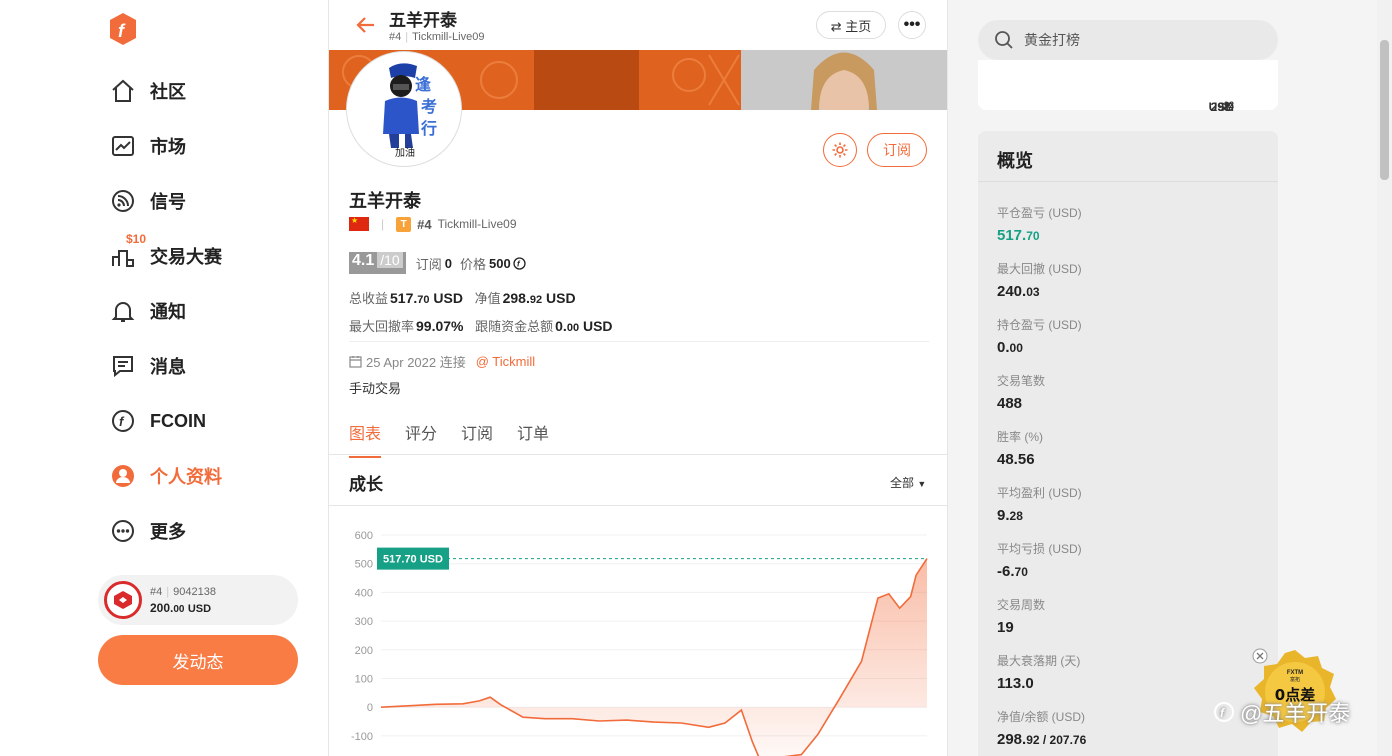  I want to click on price-value: 500, so click(499, 263).